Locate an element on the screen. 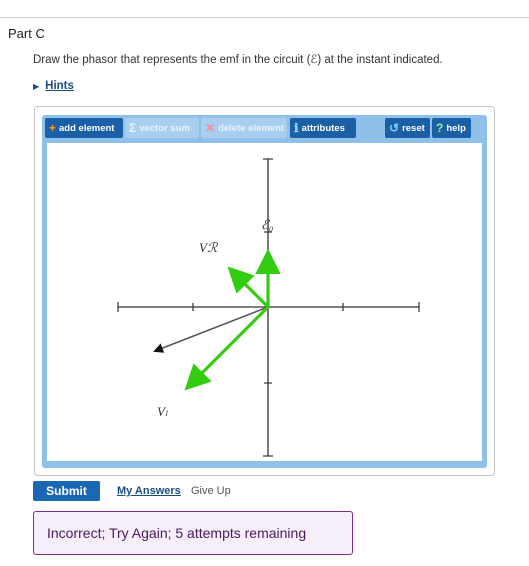  expand-triangle-icon: ▶ is located at coordinates (36, 86).